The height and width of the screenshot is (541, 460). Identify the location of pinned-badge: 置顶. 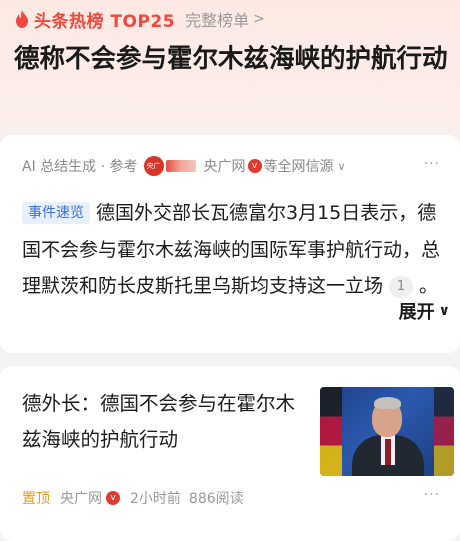
(36, 499).